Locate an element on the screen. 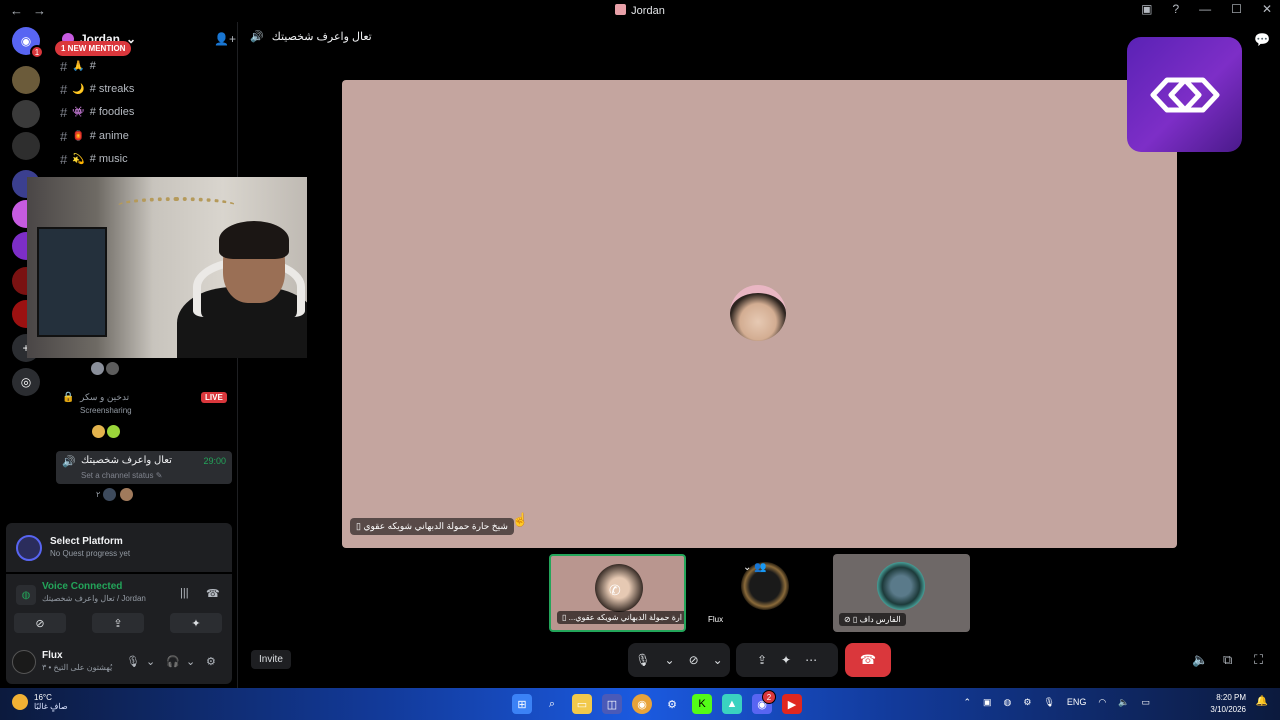 The height and width of the screenshot is (720, 1280). channel-name: # is located at coordinates (92, 66).